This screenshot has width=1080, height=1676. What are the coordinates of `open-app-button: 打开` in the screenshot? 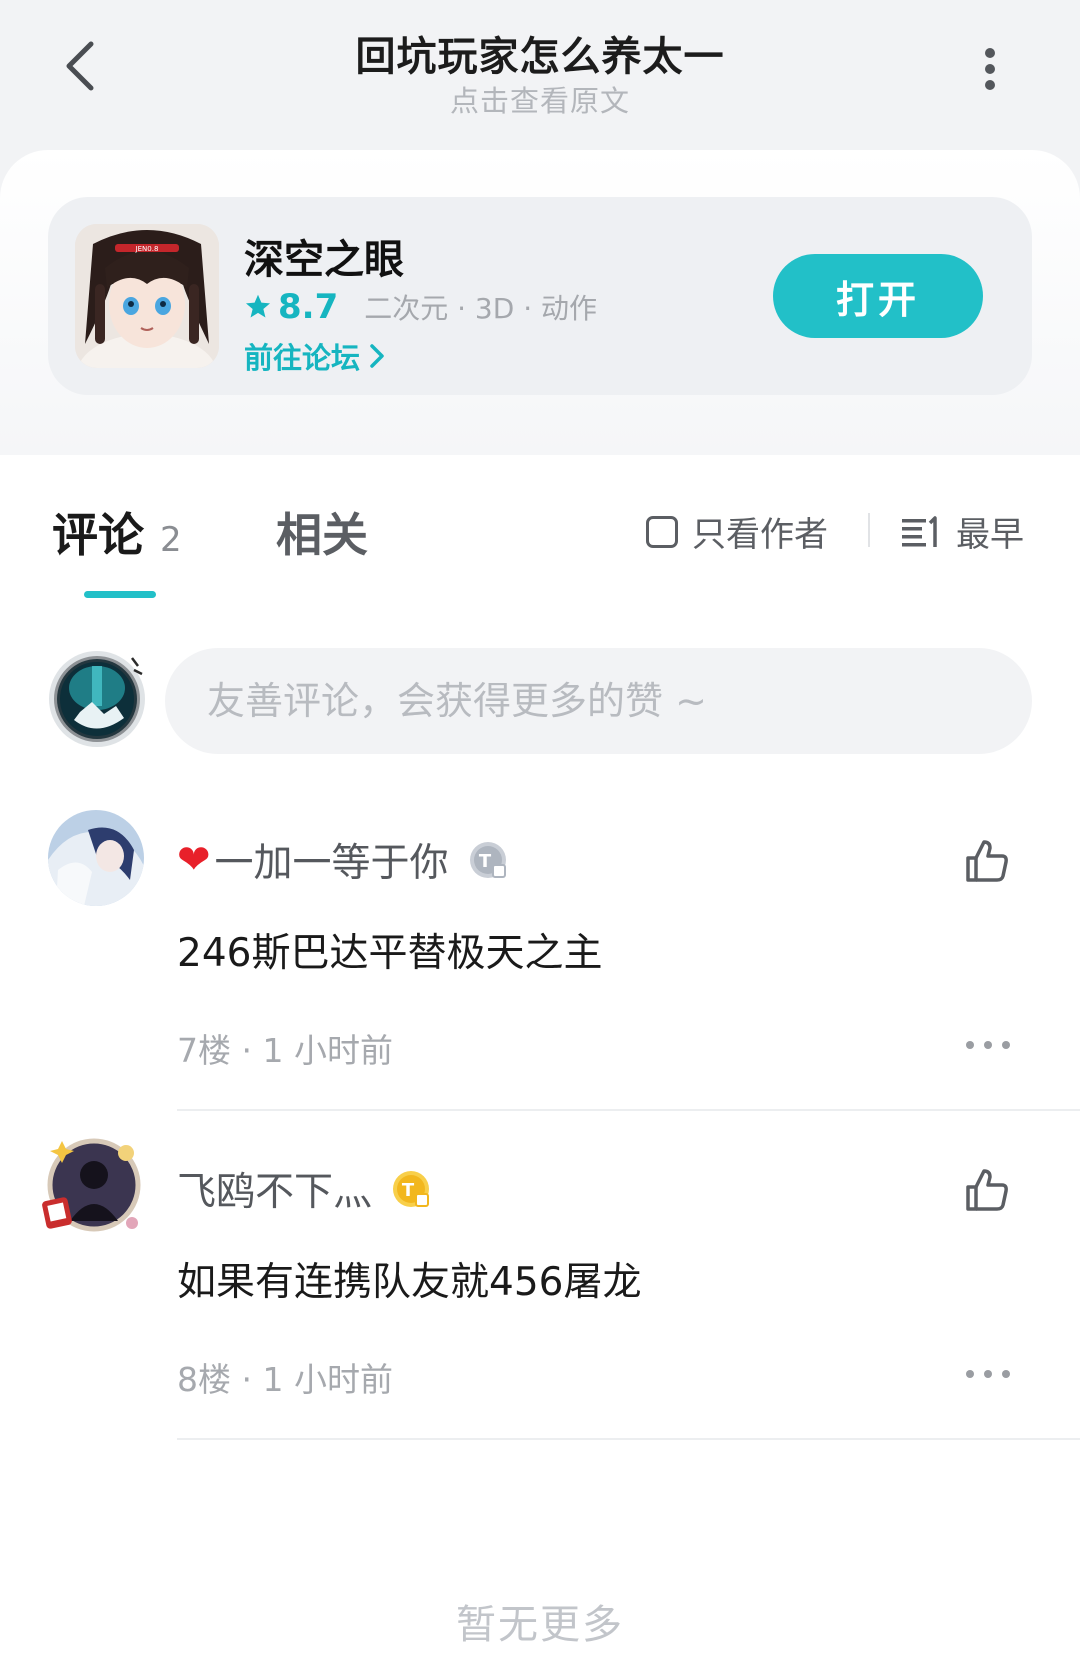 It's located at (878, 296).